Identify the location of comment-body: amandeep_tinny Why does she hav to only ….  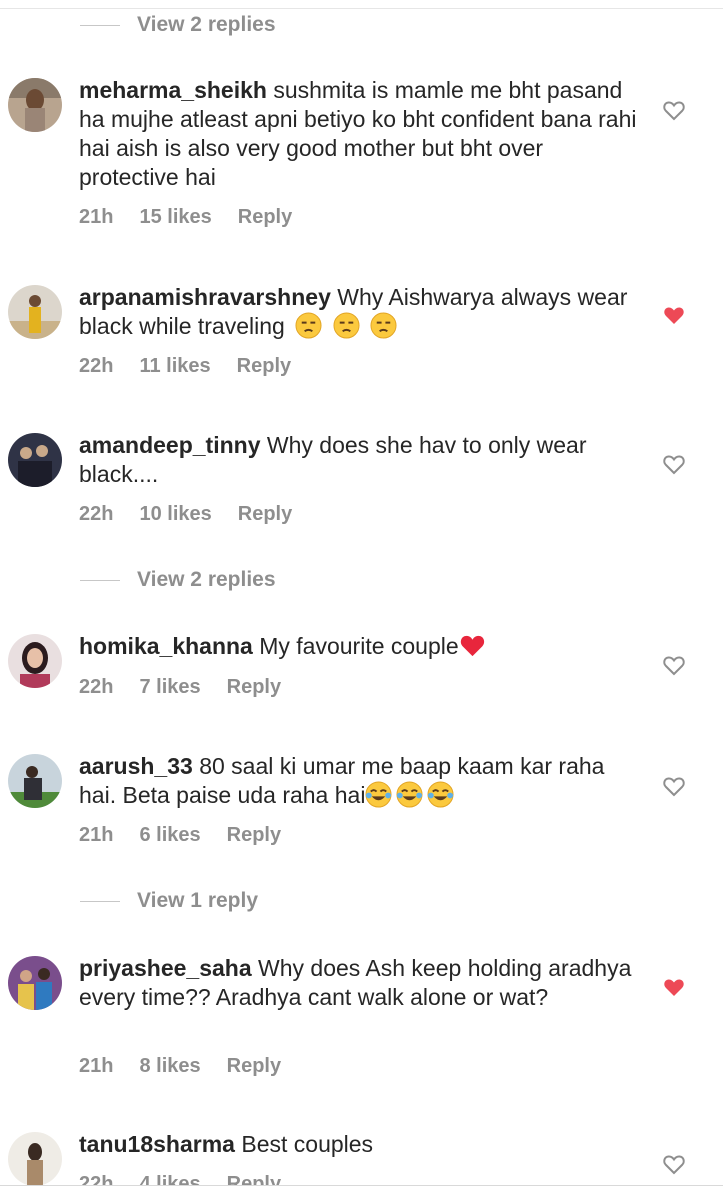
(359, 460).